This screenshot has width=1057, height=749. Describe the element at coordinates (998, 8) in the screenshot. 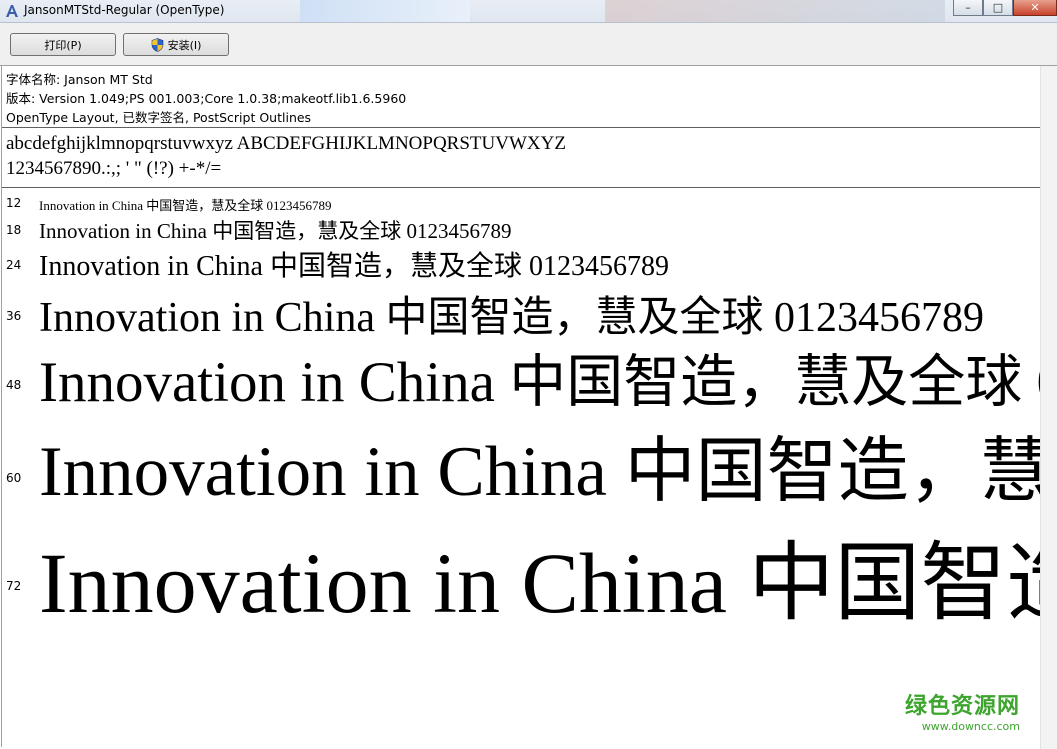

I see `maximize-button: □` at that location.